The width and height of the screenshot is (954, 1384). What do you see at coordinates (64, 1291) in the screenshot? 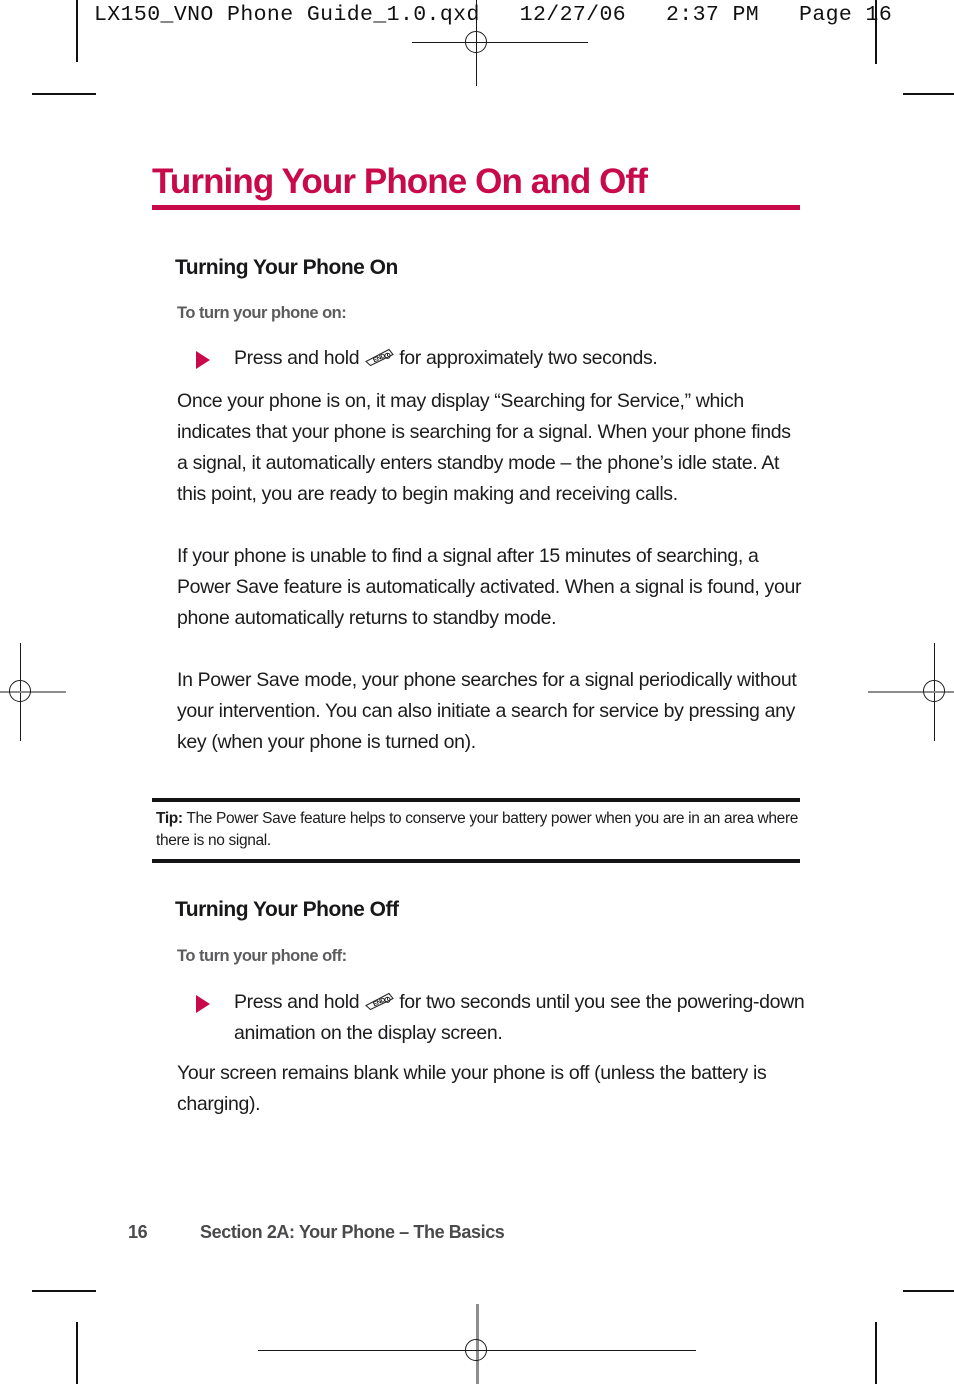
I see `crop-mark-bottom-left-horizontal` at bounding box center [64, 1291].